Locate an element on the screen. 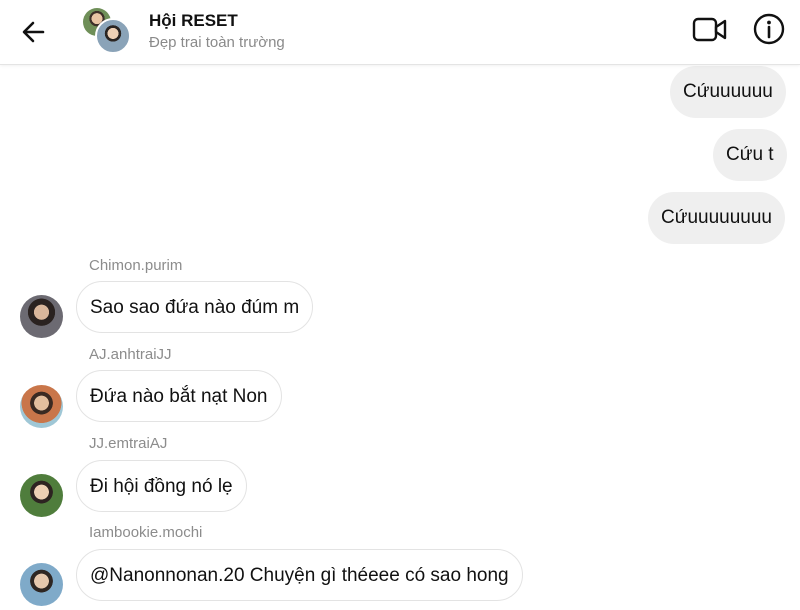 Image resolution: width=800 pixels, height=610 pixels. received-message: Đi hội đồng nó lẹ is located at coordinates (161, 486).